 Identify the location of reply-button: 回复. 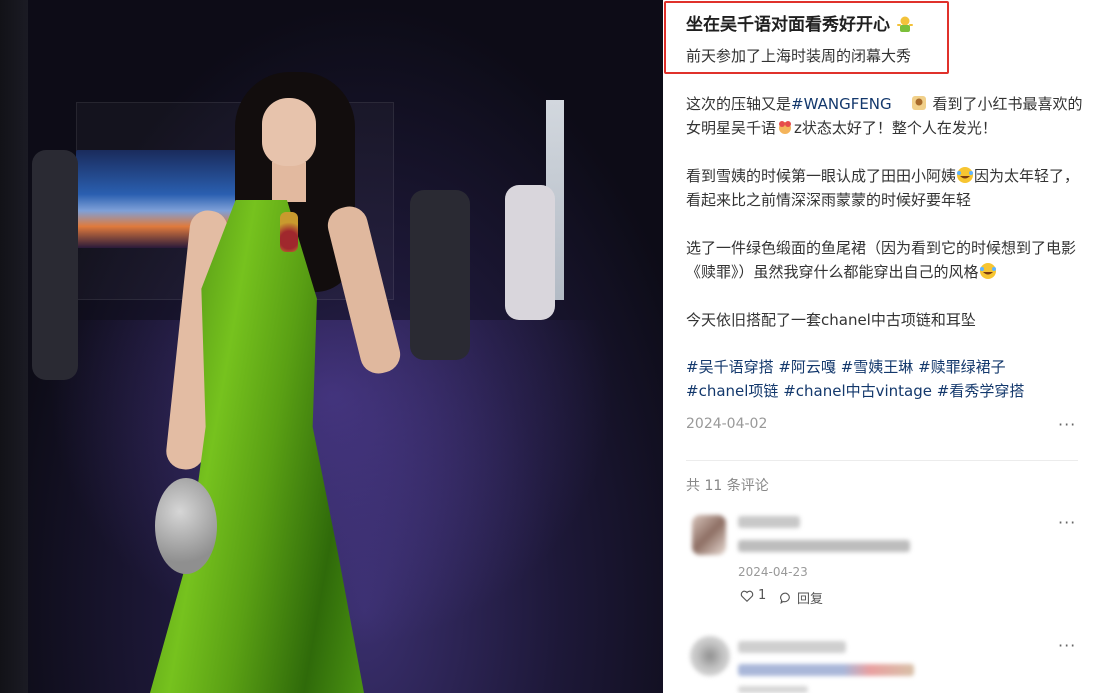
(801, 597).